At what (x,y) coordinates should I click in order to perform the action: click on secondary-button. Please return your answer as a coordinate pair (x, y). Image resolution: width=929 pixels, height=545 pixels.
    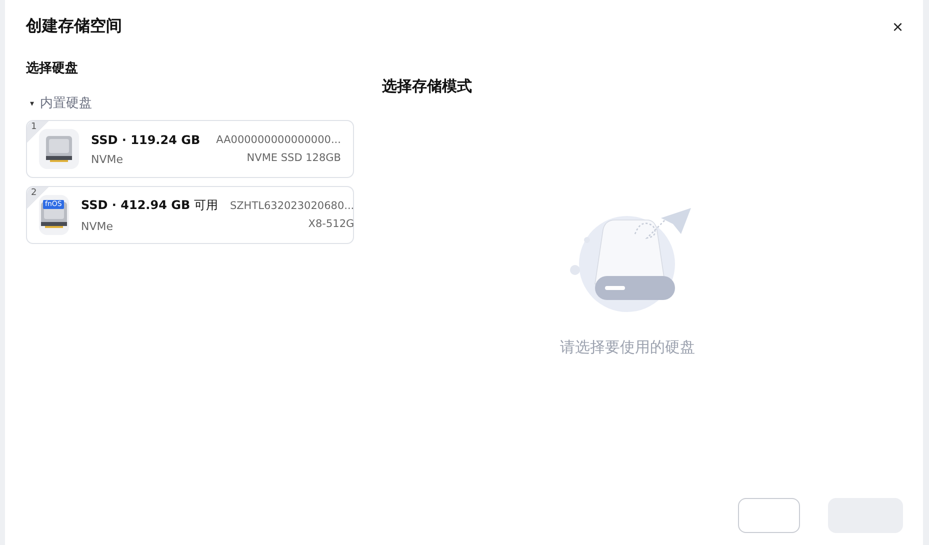
    Looking at the image, I should click on (769, 515).